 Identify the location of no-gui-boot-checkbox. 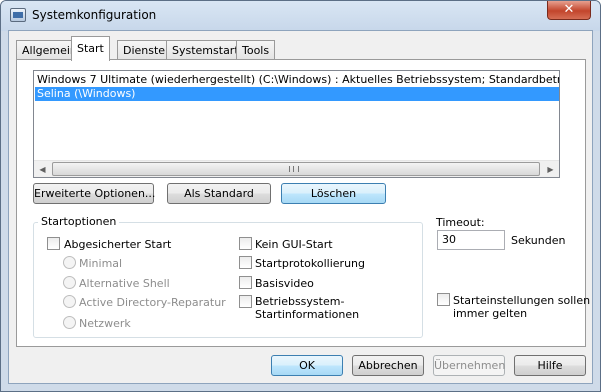
(245, 243).